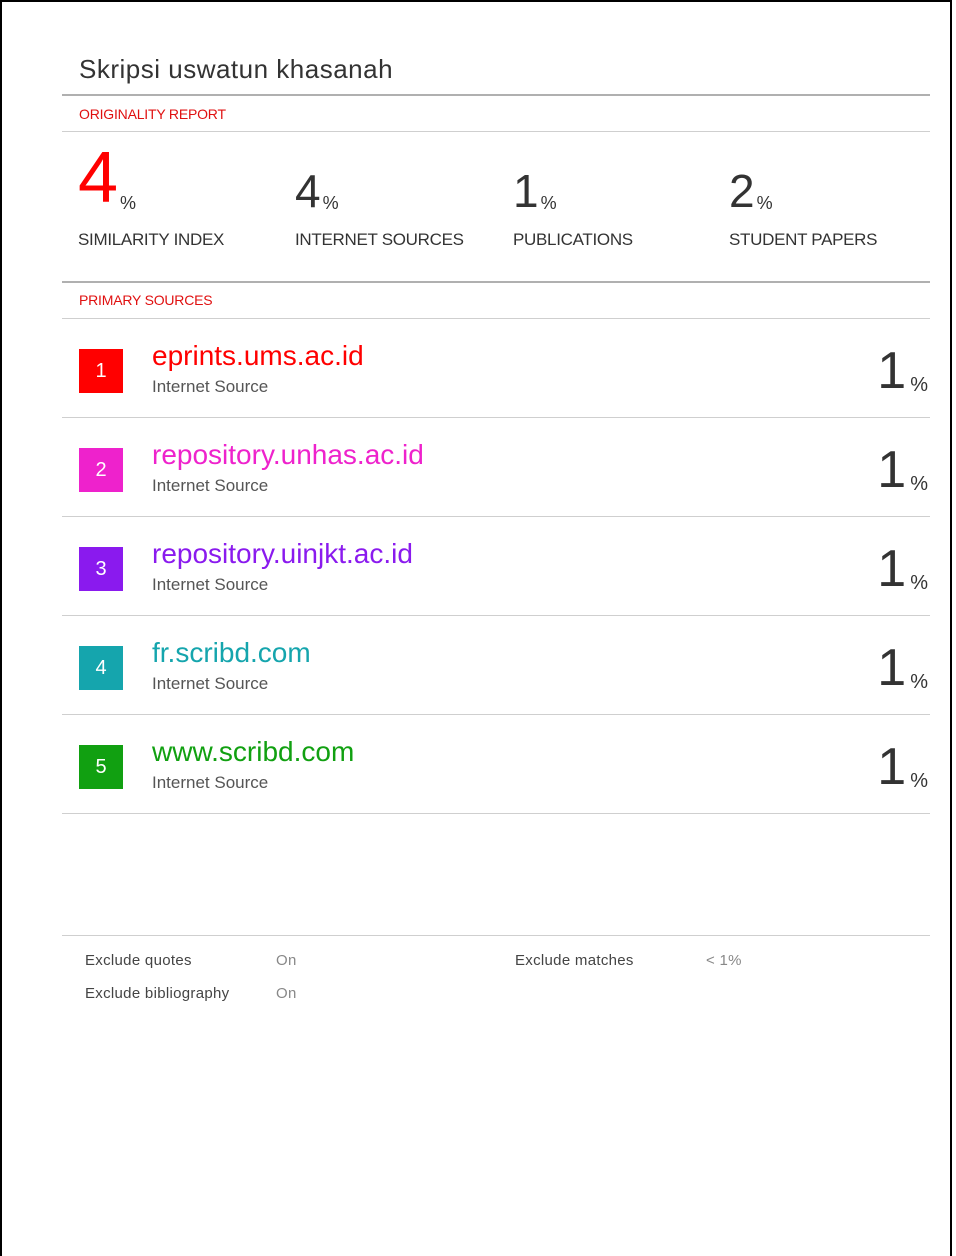 This screenshot has height=1256, width=956. I want to click on exclude-bibliography-label: Exclude bibliography, so click(157, 993).